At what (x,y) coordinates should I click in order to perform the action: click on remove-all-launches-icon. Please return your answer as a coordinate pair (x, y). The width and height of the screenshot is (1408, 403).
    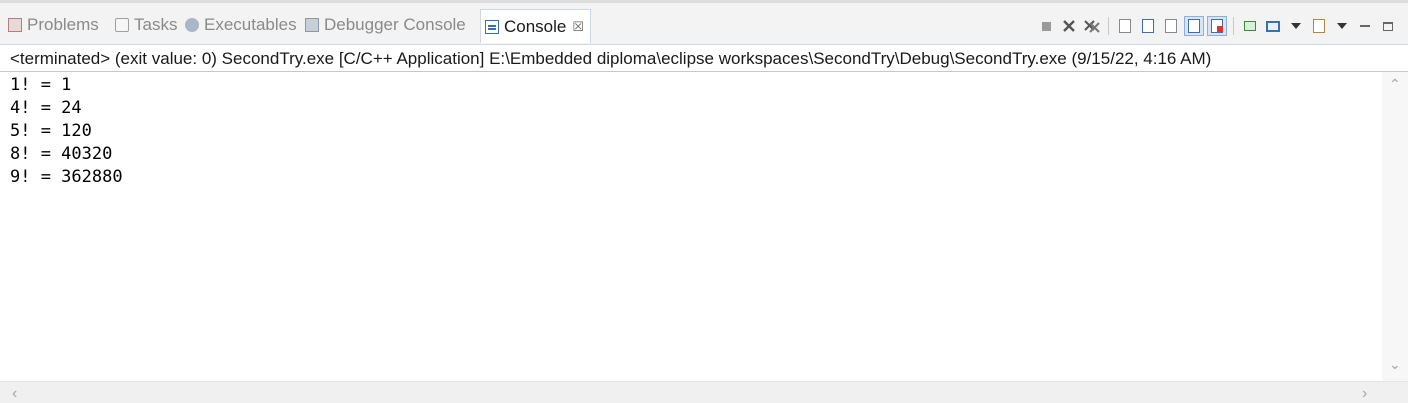
    Looking at the image, I should click on (1092, 26).